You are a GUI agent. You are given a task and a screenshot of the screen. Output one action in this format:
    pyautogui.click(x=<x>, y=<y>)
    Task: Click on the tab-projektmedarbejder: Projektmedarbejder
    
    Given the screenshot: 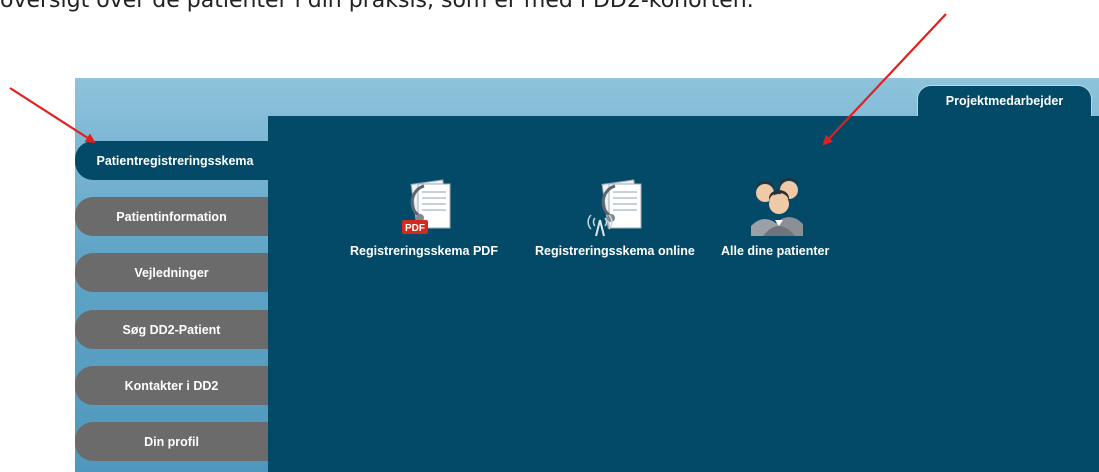 What is the action you would take?
    pyautogui.click(x=1004, y=100)
    